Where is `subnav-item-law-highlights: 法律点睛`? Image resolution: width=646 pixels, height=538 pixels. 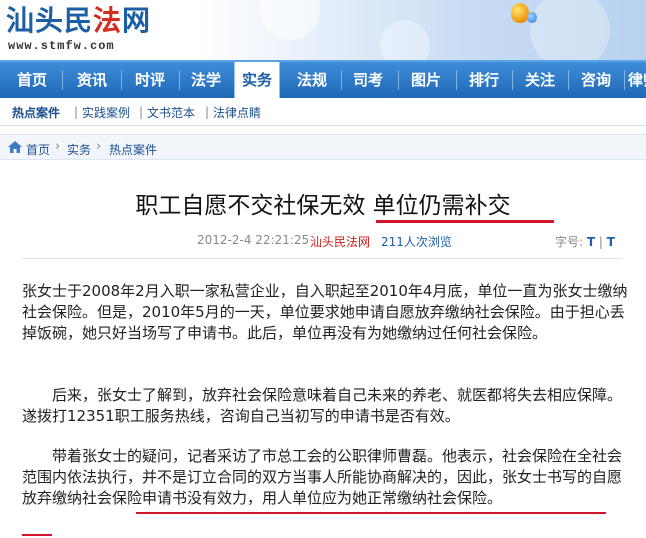 subnav-item-law-highlights: 法律点睛 is located at coordinates (237, 112).